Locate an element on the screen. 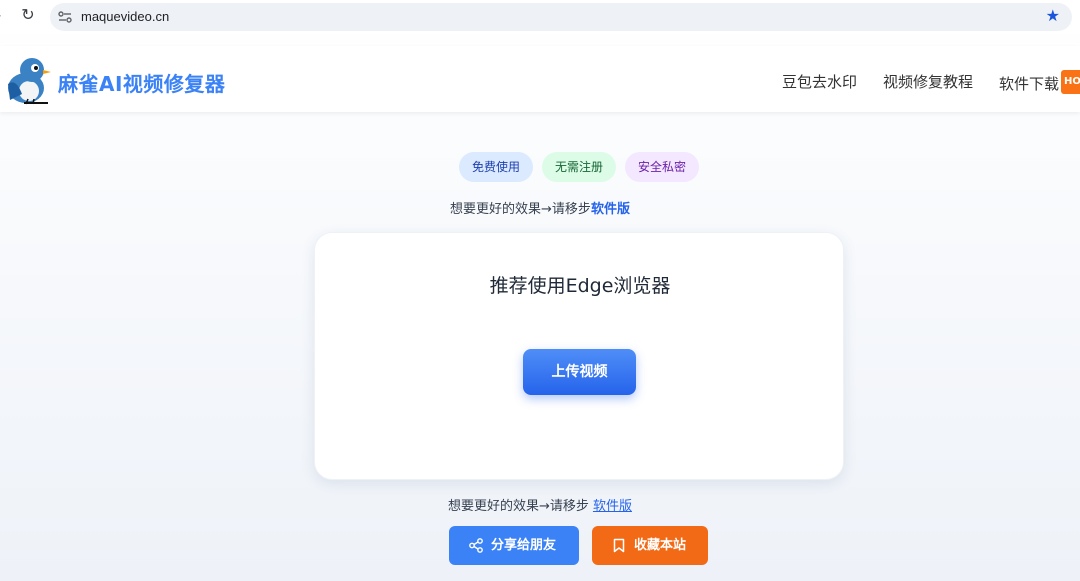 This screenshot has height=581, width=1080. site-brand: 麻雀AI视频修复器 is located at coordinates (141, 82).